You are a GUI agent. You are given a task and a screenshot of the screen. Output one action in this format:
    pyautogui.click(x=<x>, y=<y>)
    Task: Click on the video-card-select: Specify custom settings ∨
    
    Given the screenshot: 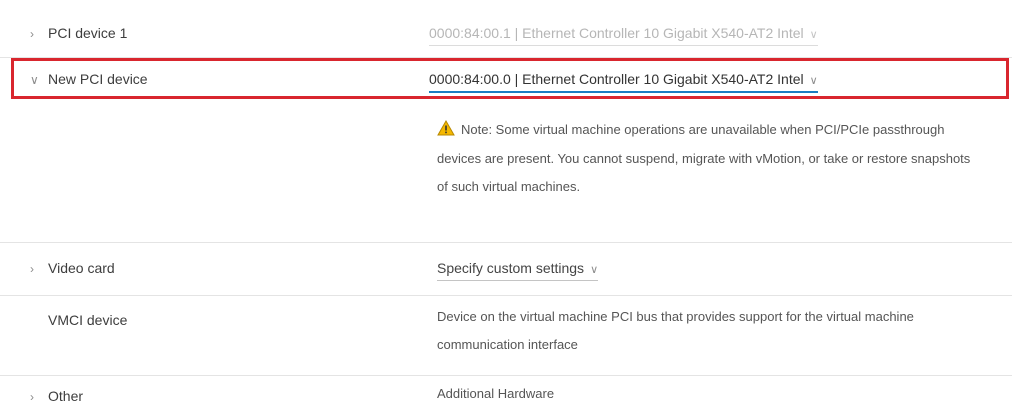 What is the action you would take?
    pyautogui.click(x=518, y=270)
    